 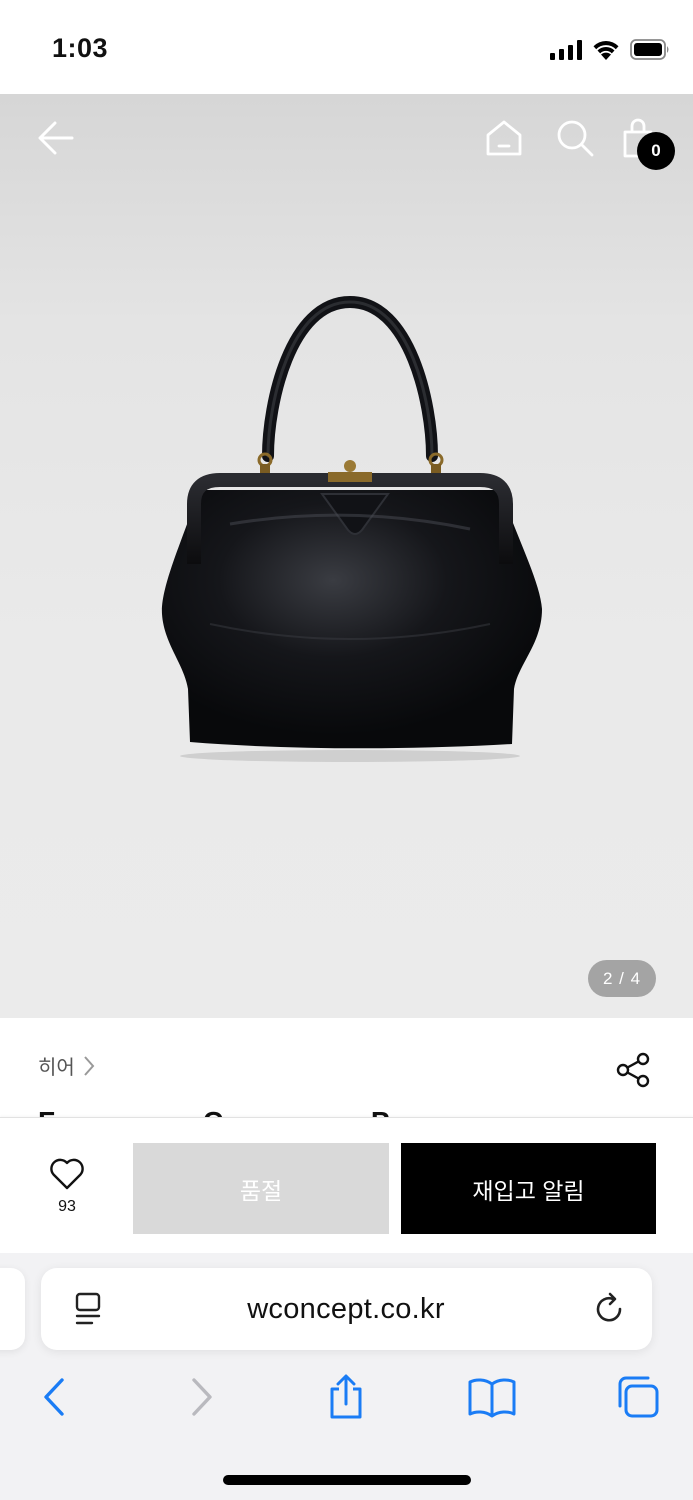 I want to click on brand-link: 히어, so click(x=66, y=1065).